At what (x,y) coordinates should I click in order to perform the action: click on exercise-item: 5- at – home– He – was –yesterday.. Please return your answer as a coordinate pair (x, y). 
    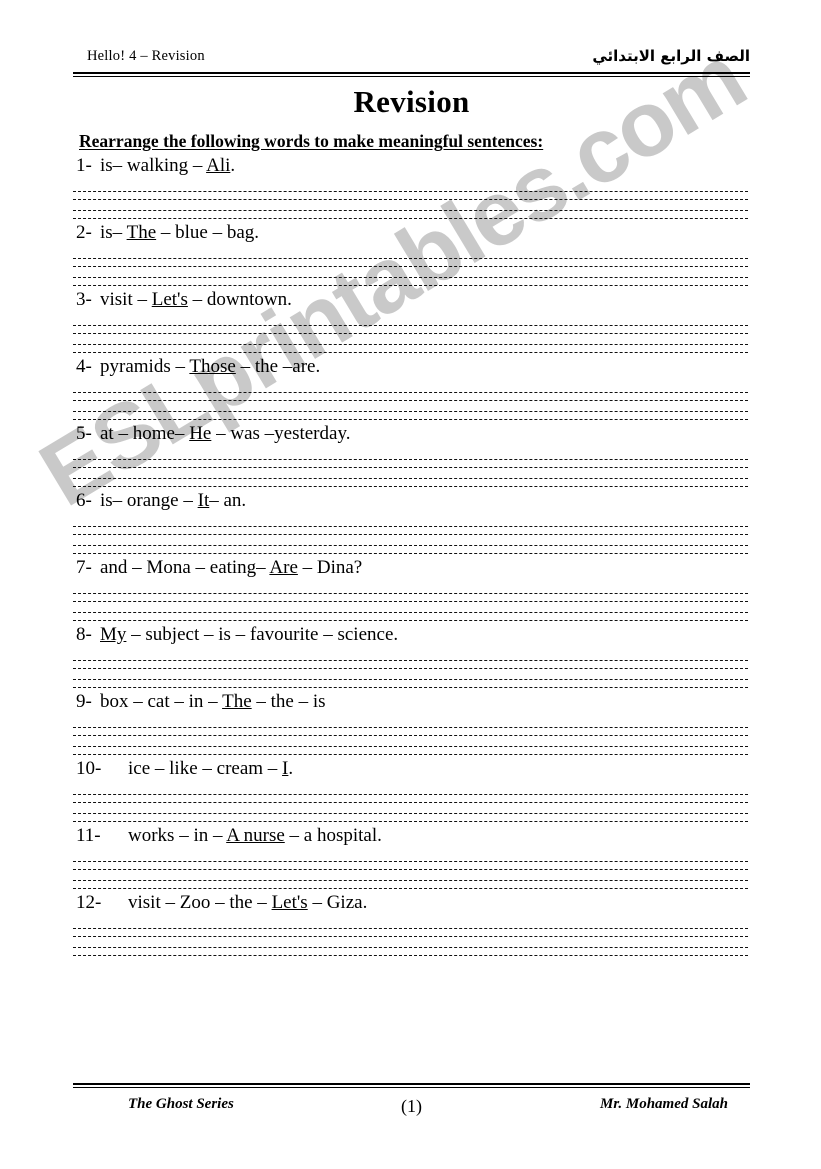
    Looking at the image, I should click on (410, 456).